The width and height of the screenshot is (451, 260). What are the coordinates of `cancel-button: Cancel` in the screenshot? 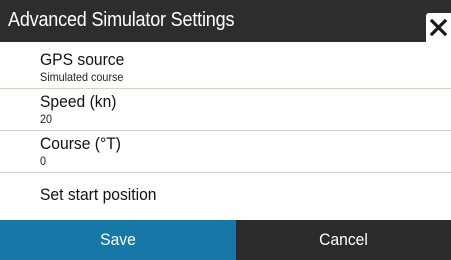 It's located at (343, 240).